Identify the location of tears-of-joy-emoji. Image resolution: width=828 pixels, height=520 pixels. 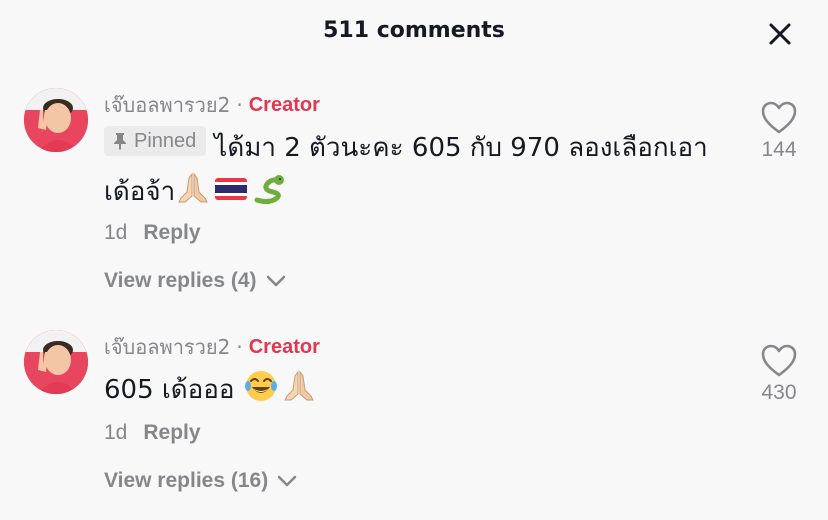
(260, 386).